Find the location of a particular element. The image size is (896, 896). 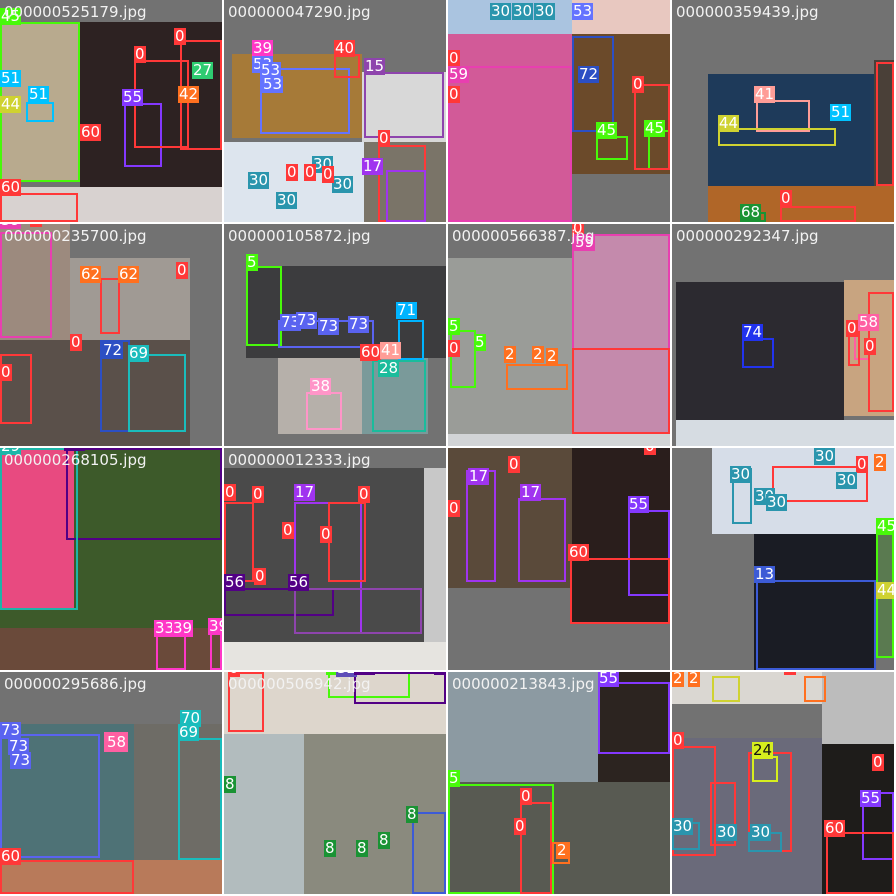

tile-filename: 000000292347.jpg is located at coordinates (747, 236).